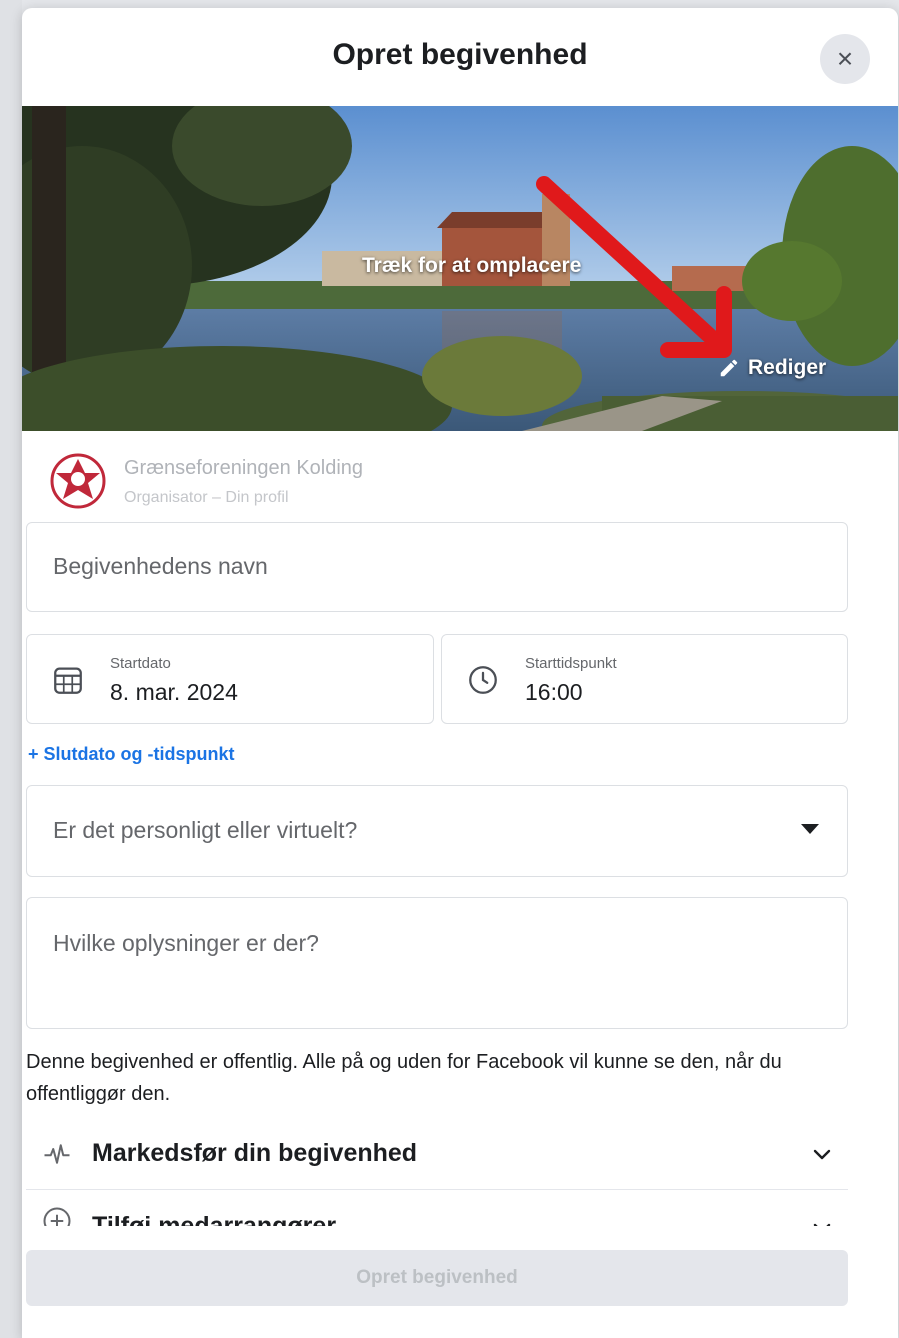 This screenshot has height=1338, width=899. What do you see at coordinates (810, 829) in the screenshot?
I see `caret-down-icon` at bounding box center [810, 829].